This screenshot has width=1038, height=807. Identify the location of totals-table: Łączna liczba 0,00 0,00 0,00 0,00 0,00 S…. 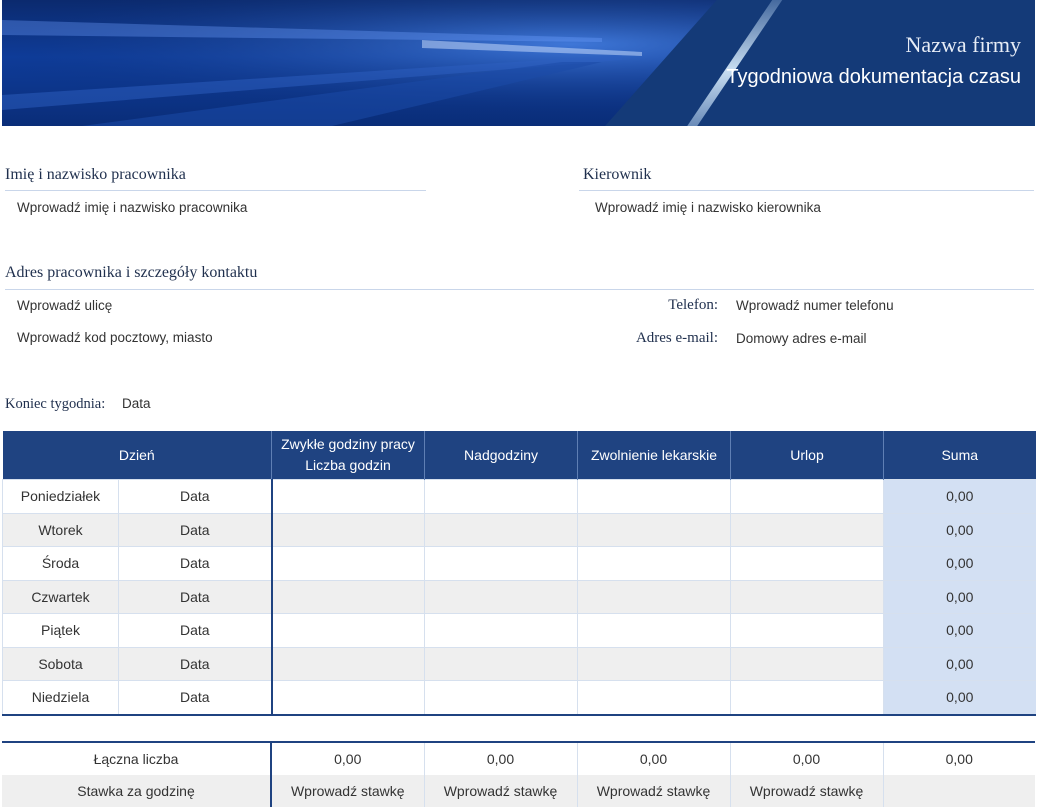
(518, 774).